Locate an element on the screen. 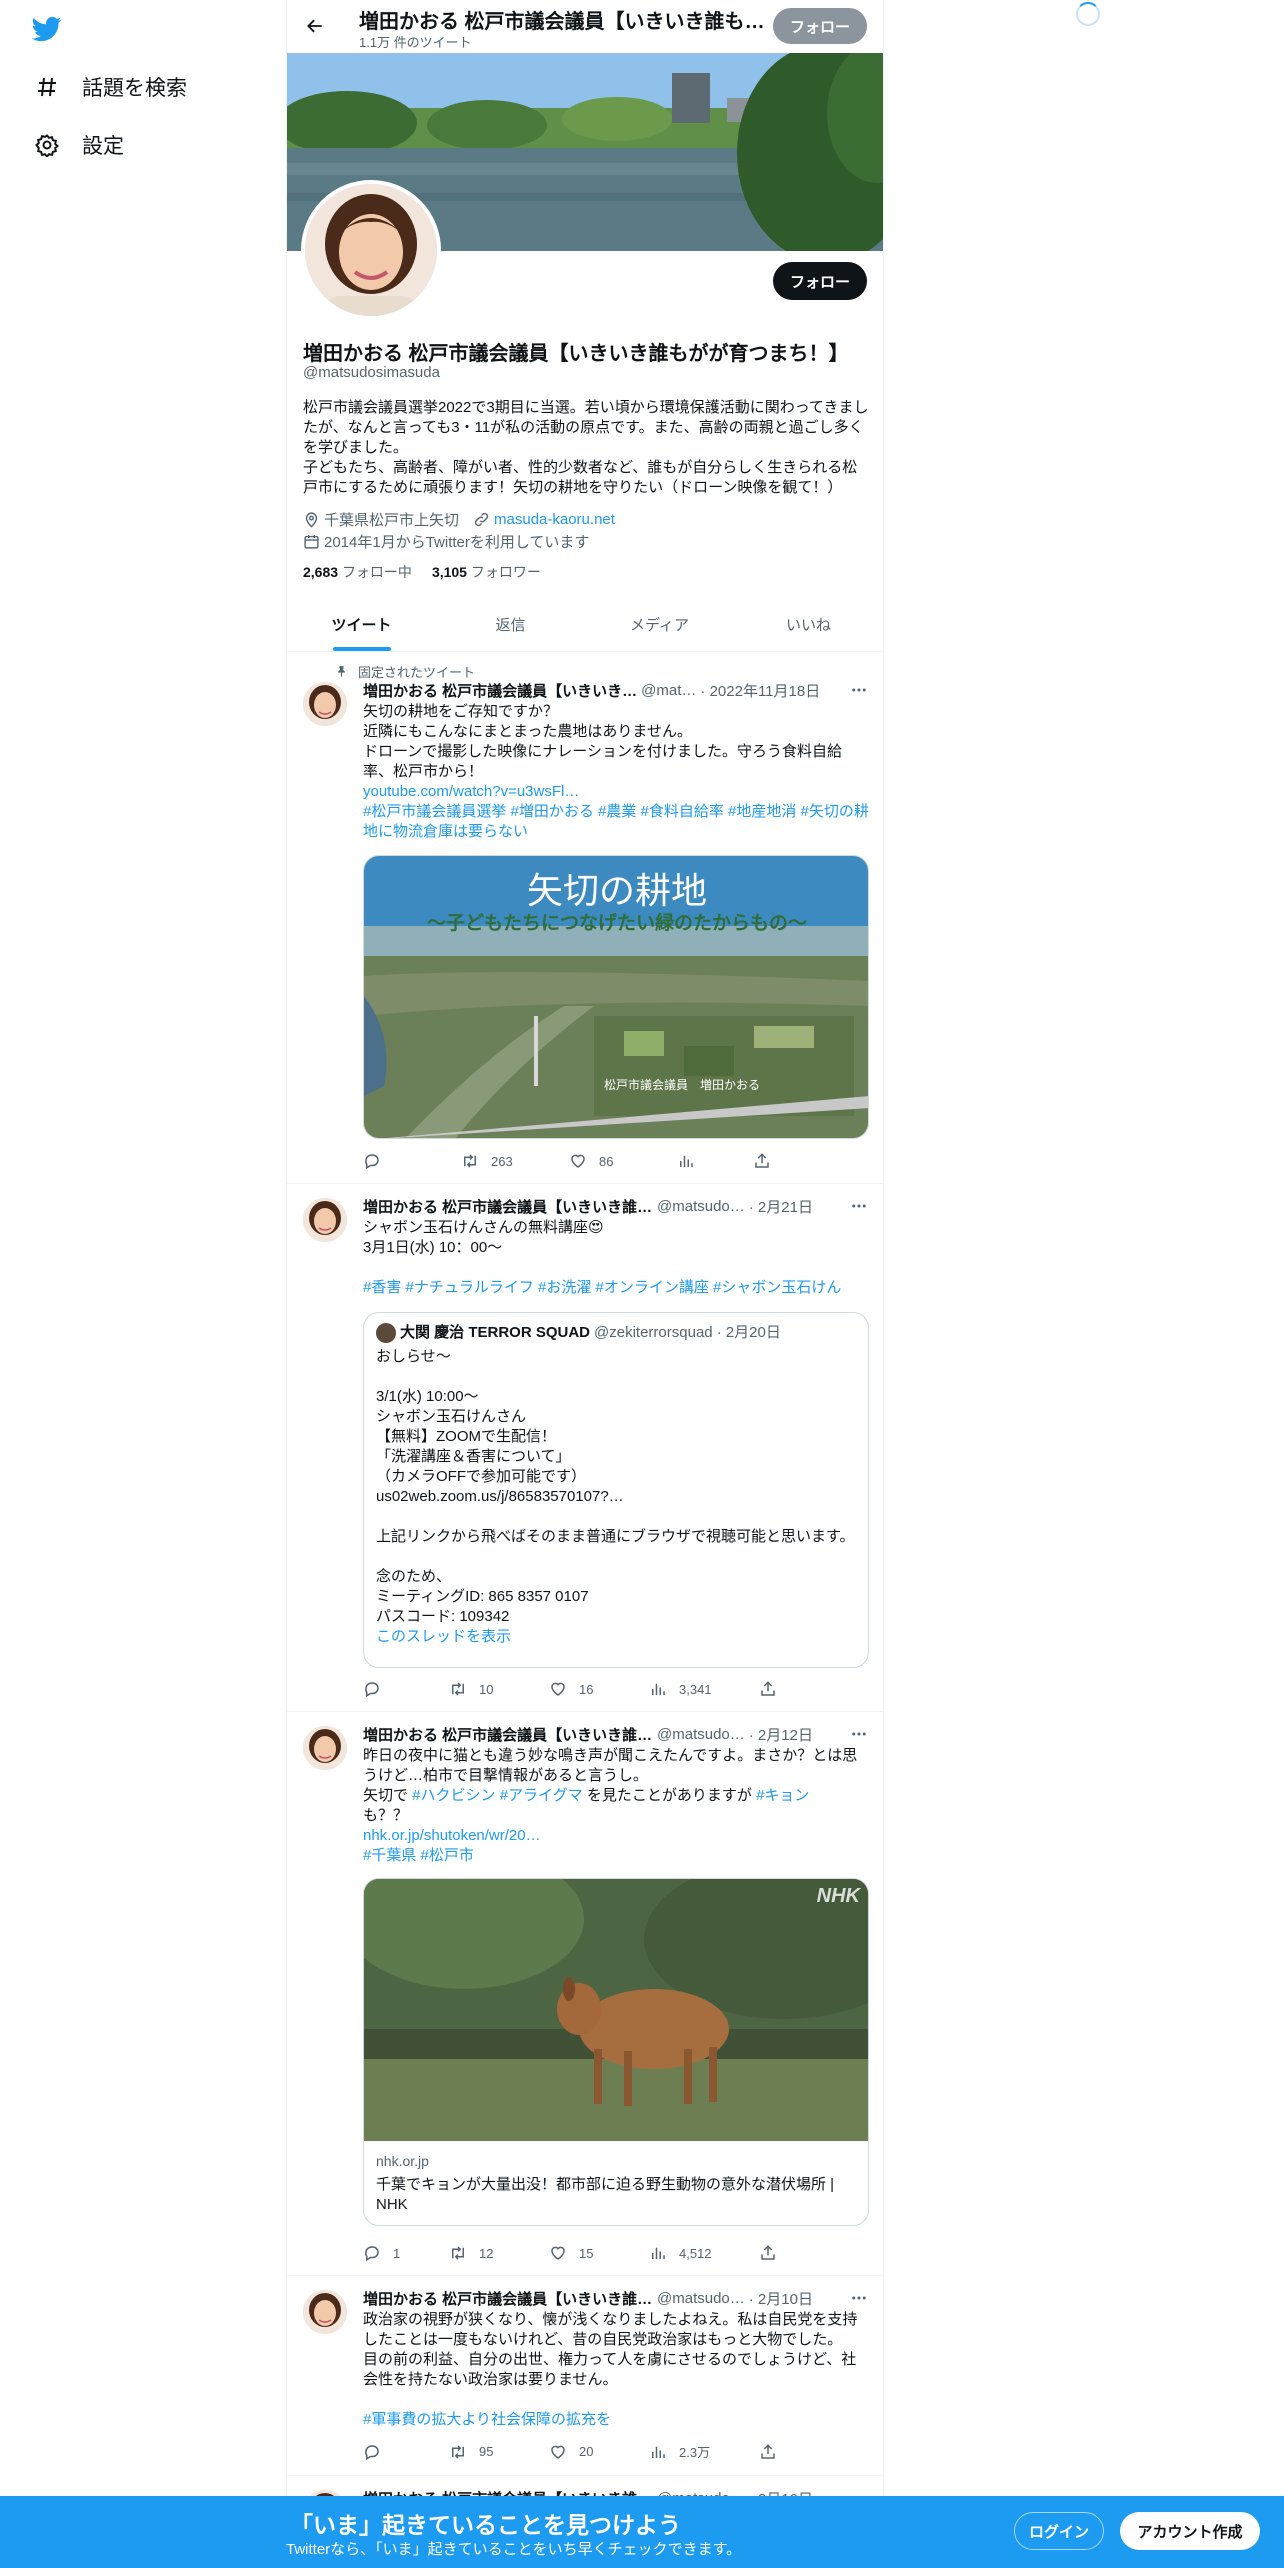  retweet-icon is located at coordinates (458, 2451).